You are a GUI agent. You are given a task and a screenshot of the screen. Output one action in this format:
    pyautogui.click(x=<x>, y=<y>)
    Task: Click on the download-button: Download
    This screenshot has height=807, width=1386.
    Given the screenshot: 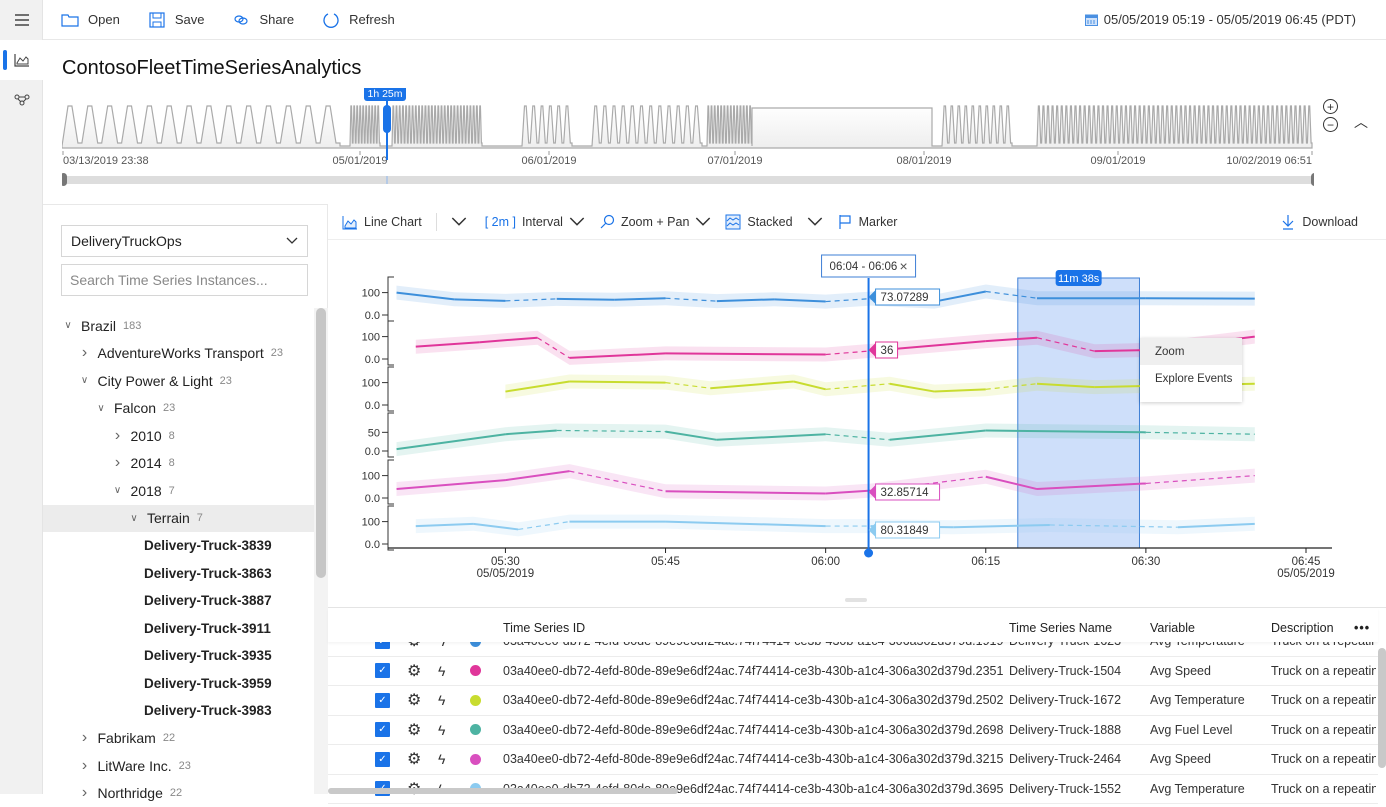 What is the action you would take?
    pyautogui.click(x=1320, y=222)
    